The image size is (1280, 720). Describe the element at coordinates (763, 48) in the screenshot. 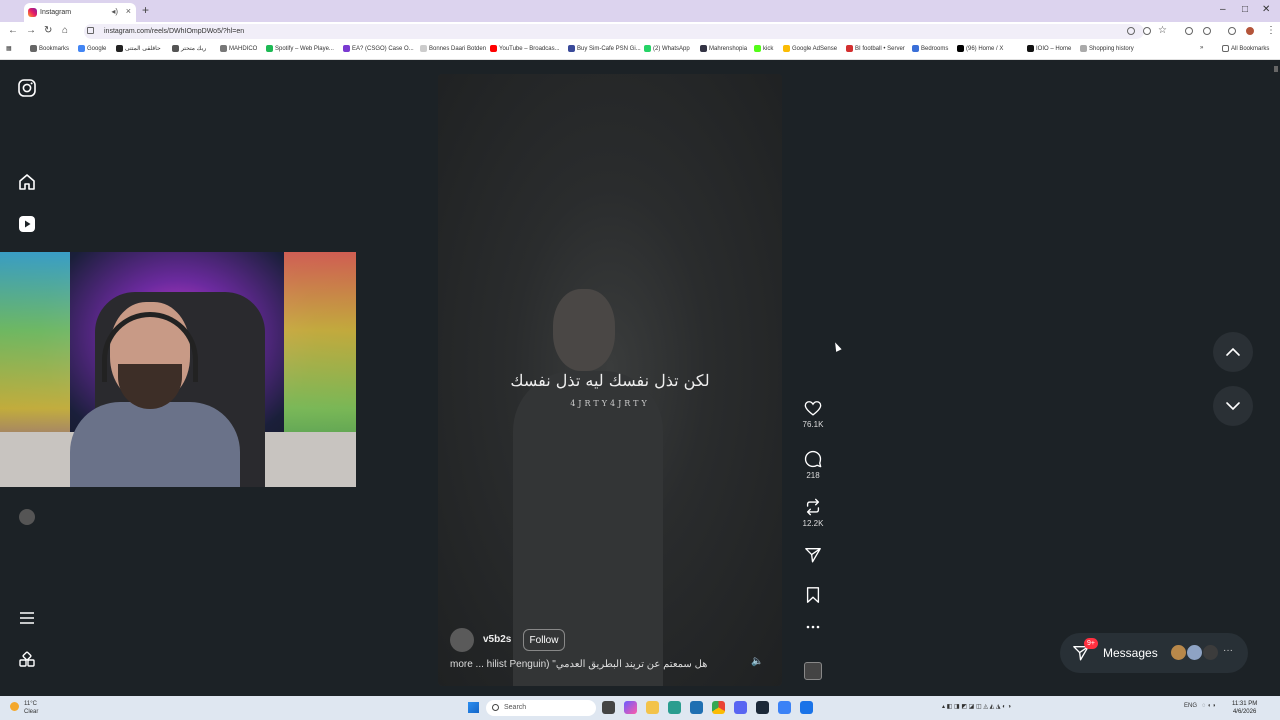

I see `bookmark-item: kick` at that location.